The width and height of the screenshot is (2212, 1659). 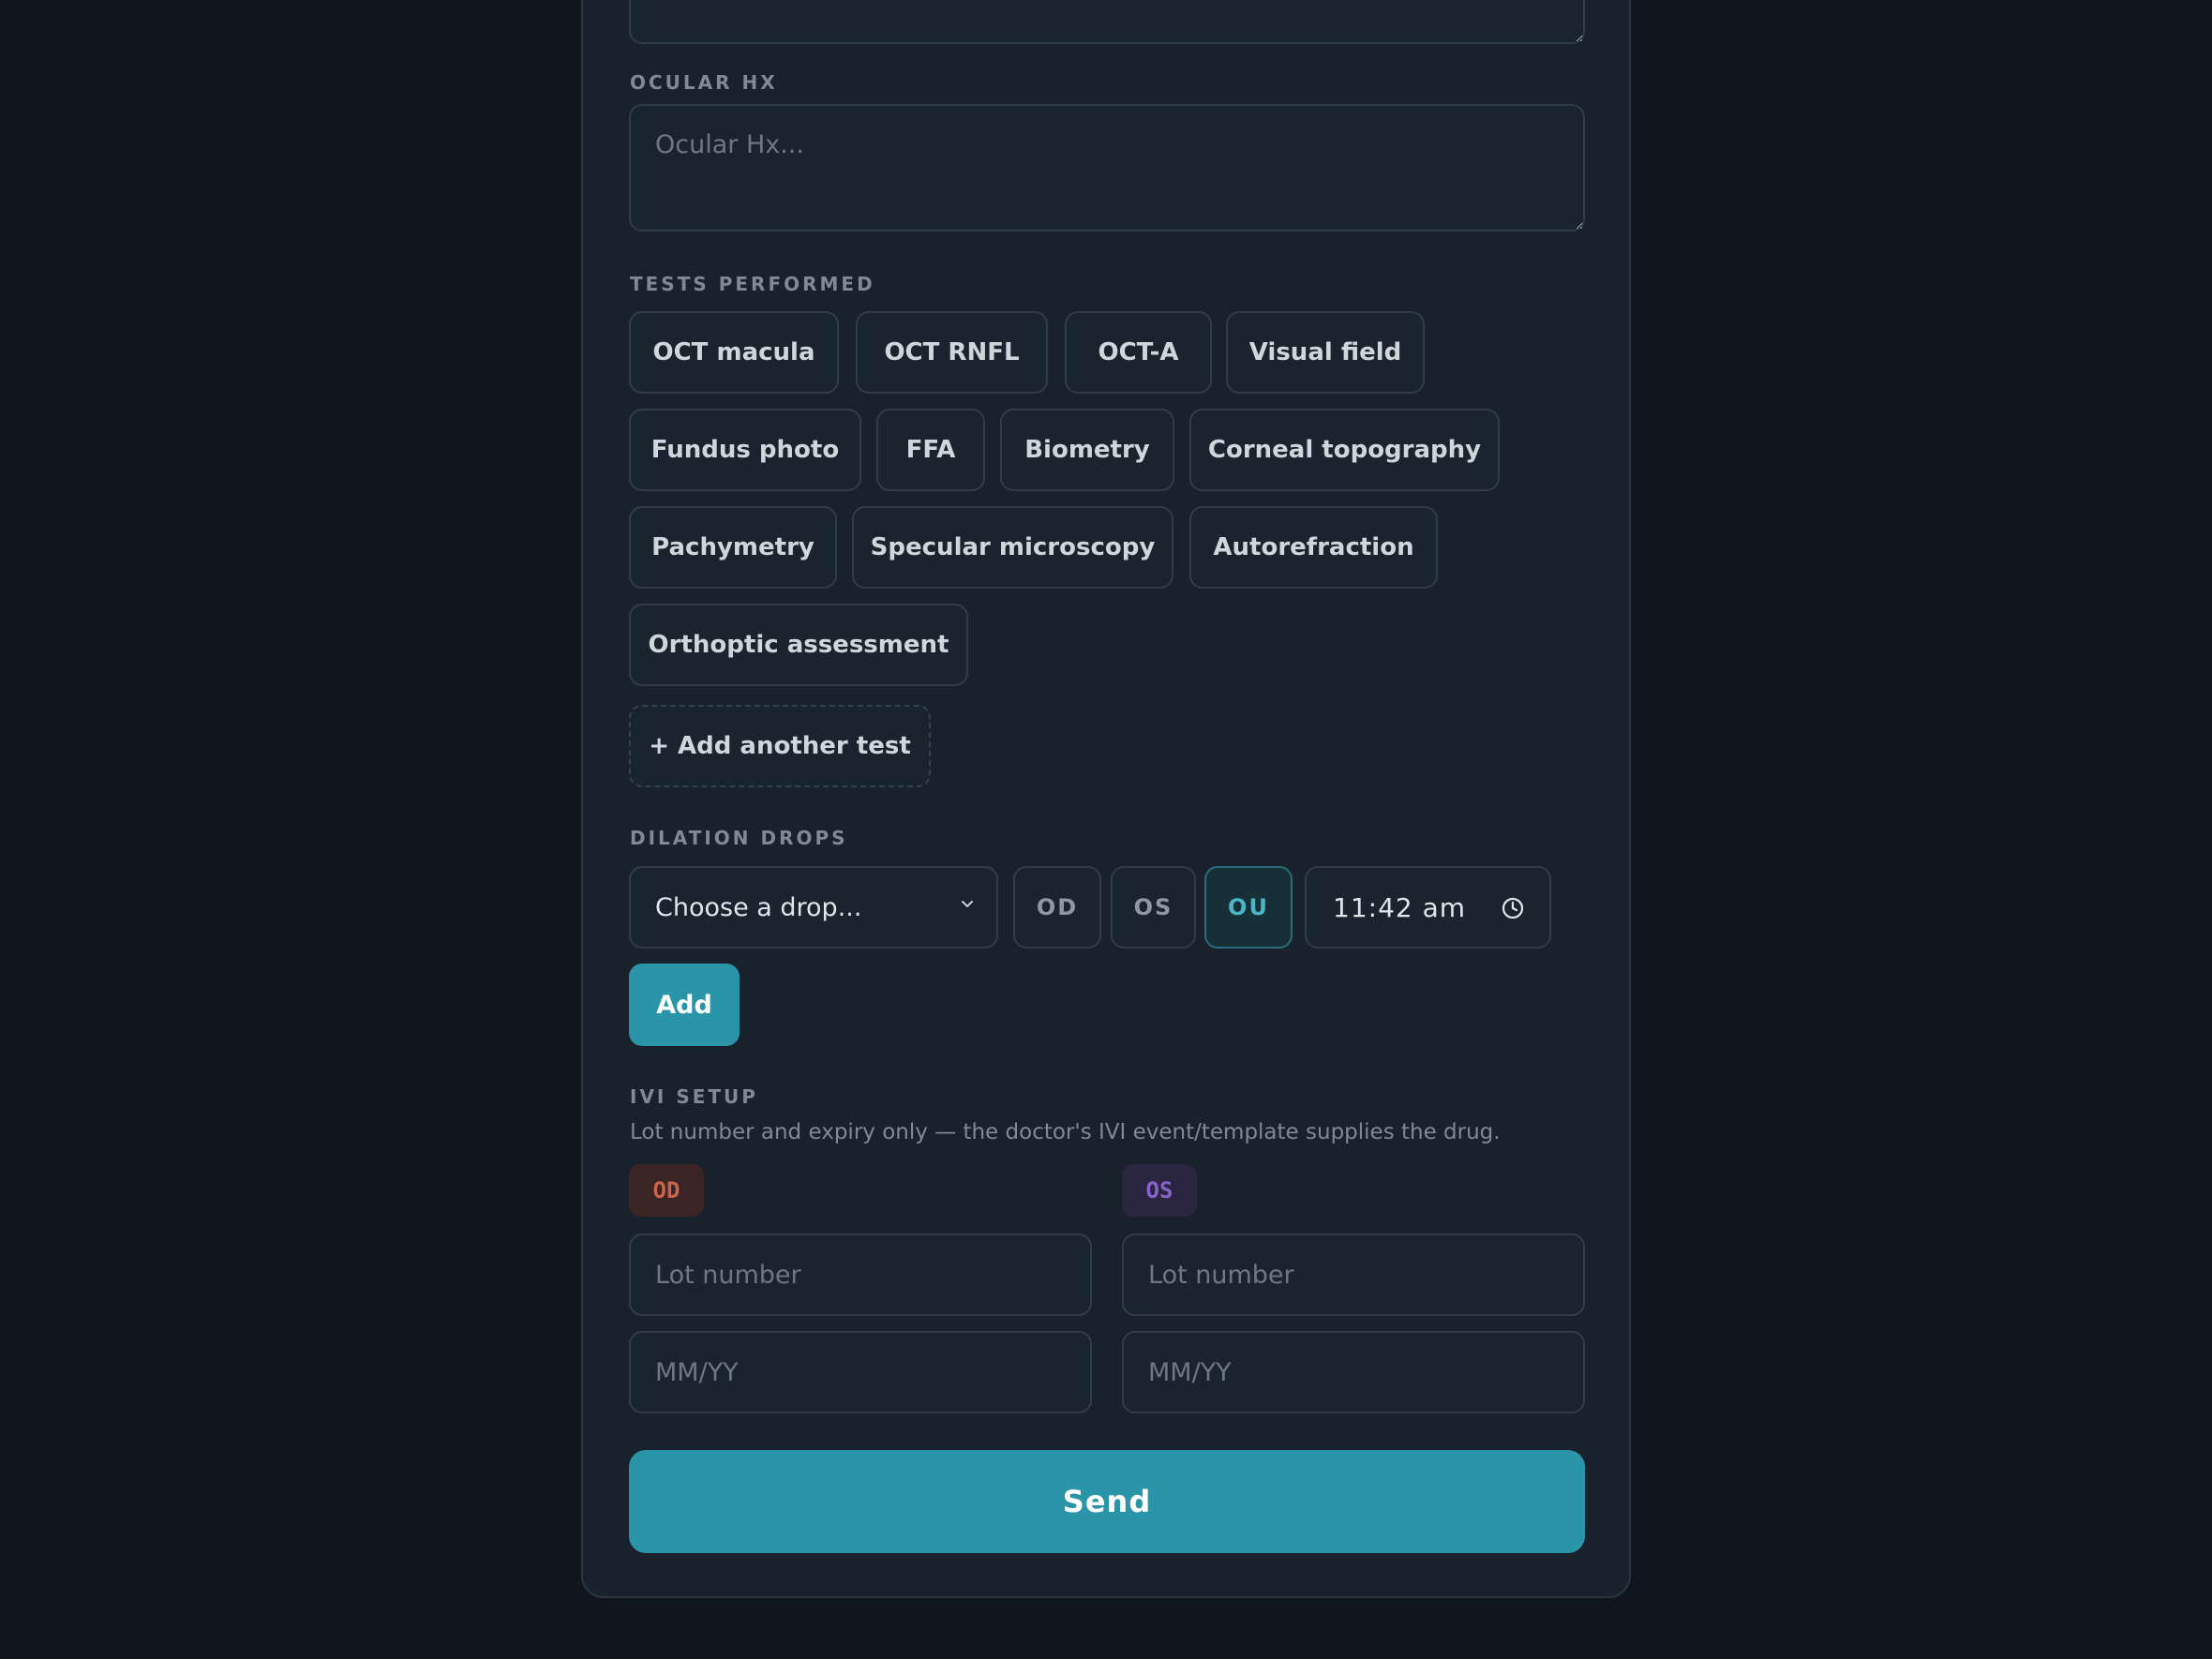 I want to click on eye-toggle-ou: OU, so click(x=1248, y=907).